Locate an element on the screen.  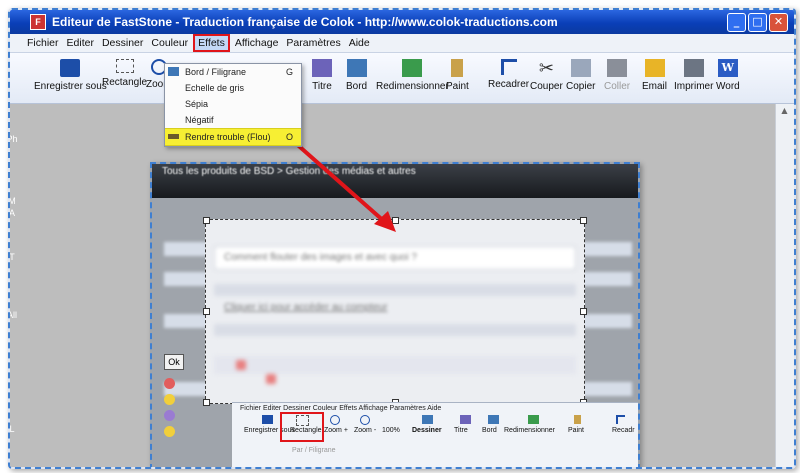
menu-item-blur: Rendre trouble (Flou) O is located at coordinates (233, 137).